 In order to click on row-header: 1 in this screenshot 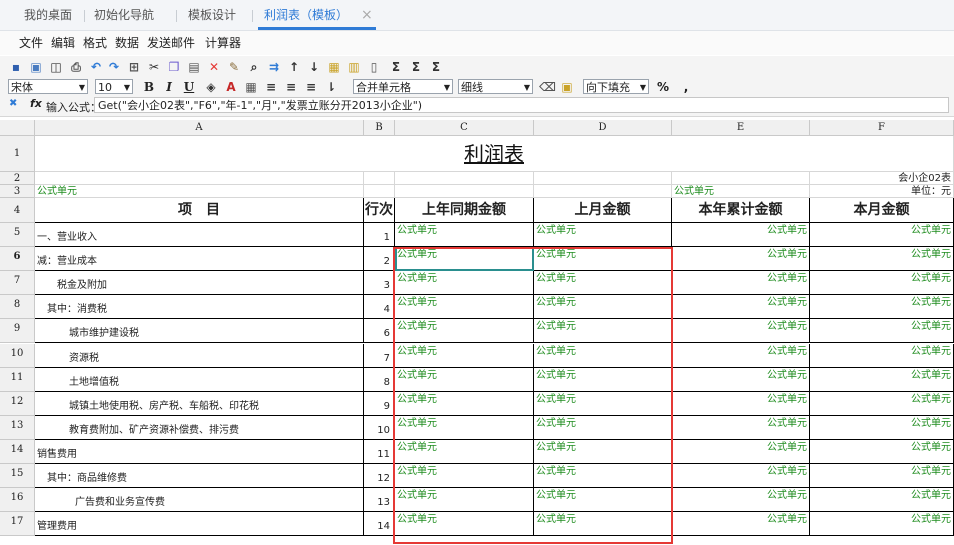, I will do `click(17, 154)`.